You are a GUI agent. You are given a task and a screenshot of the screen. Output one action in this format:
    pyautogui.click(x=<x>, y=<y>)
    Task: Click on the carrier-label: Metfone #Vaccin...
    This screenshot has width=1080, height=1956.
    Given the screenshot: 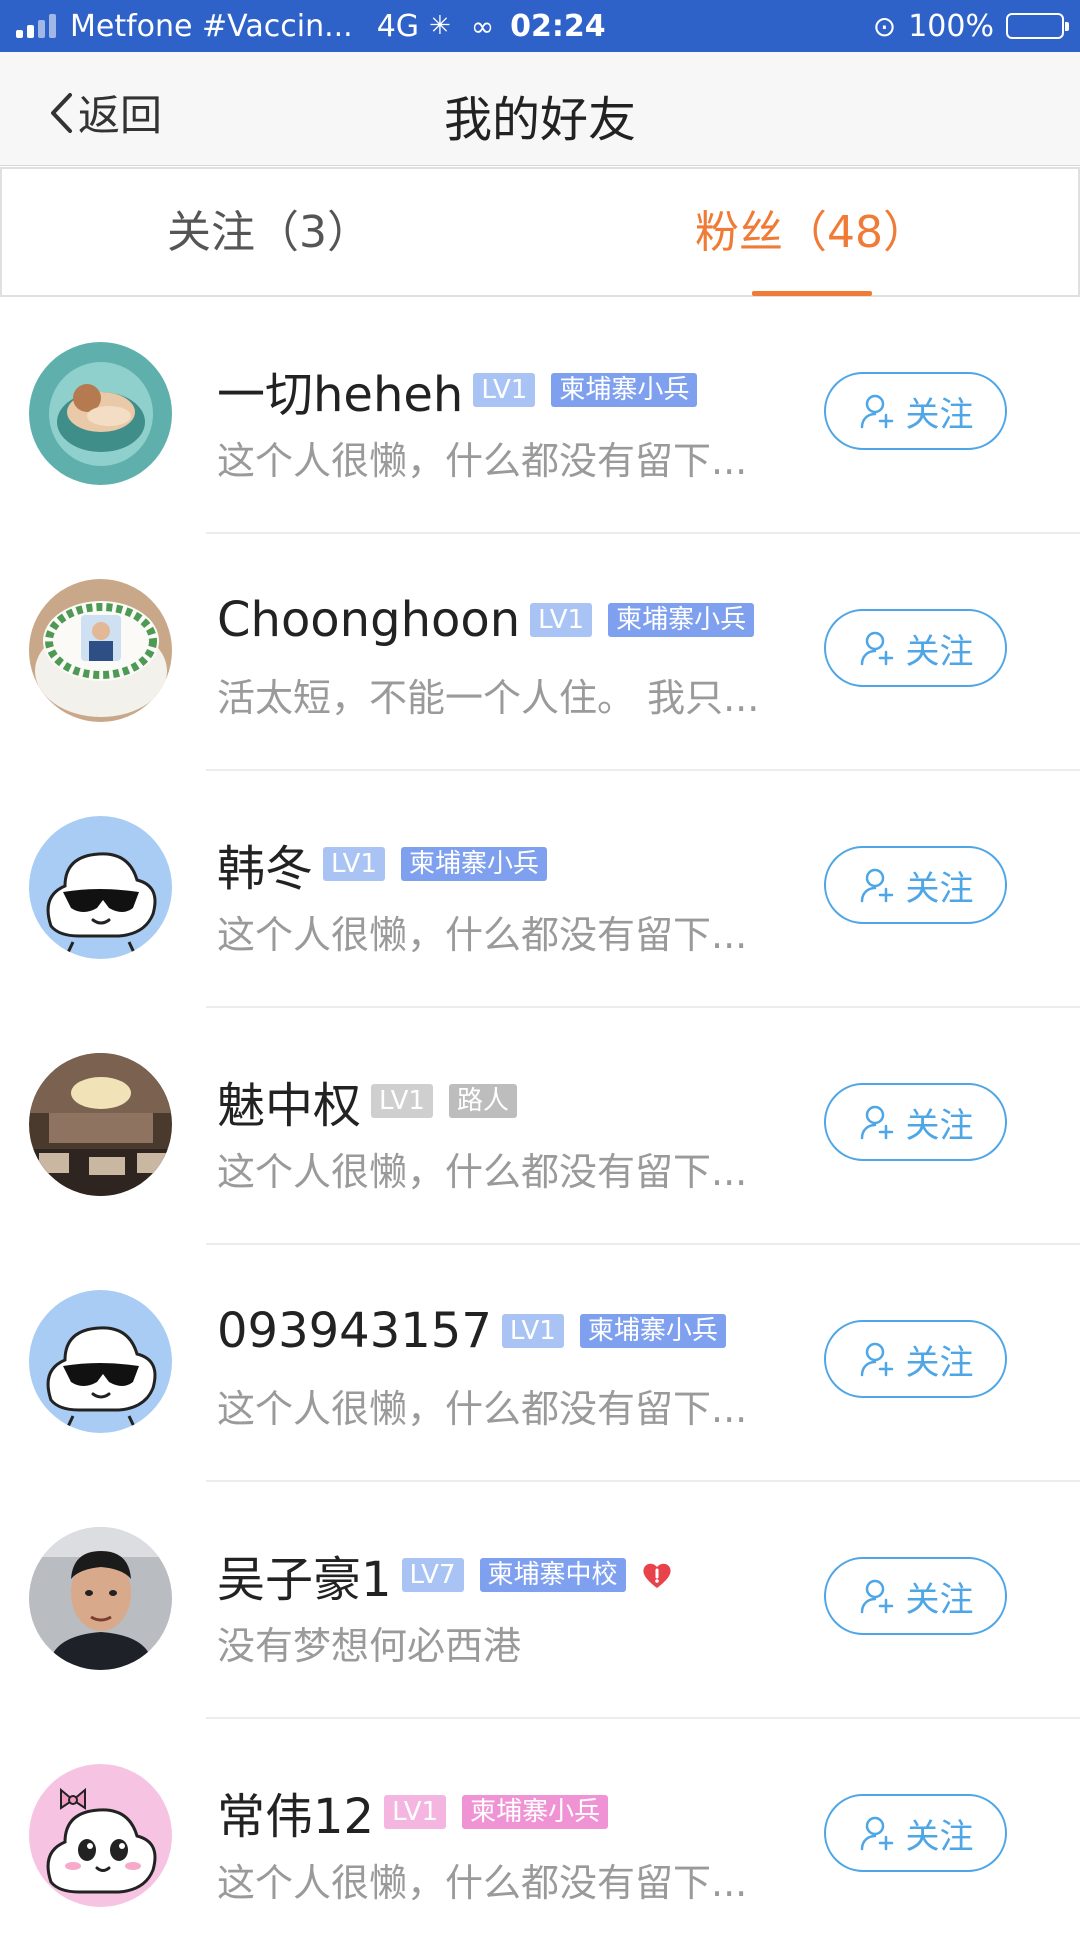 What is the action you would take?
    pyautogui.click(x=211, y=26)
    